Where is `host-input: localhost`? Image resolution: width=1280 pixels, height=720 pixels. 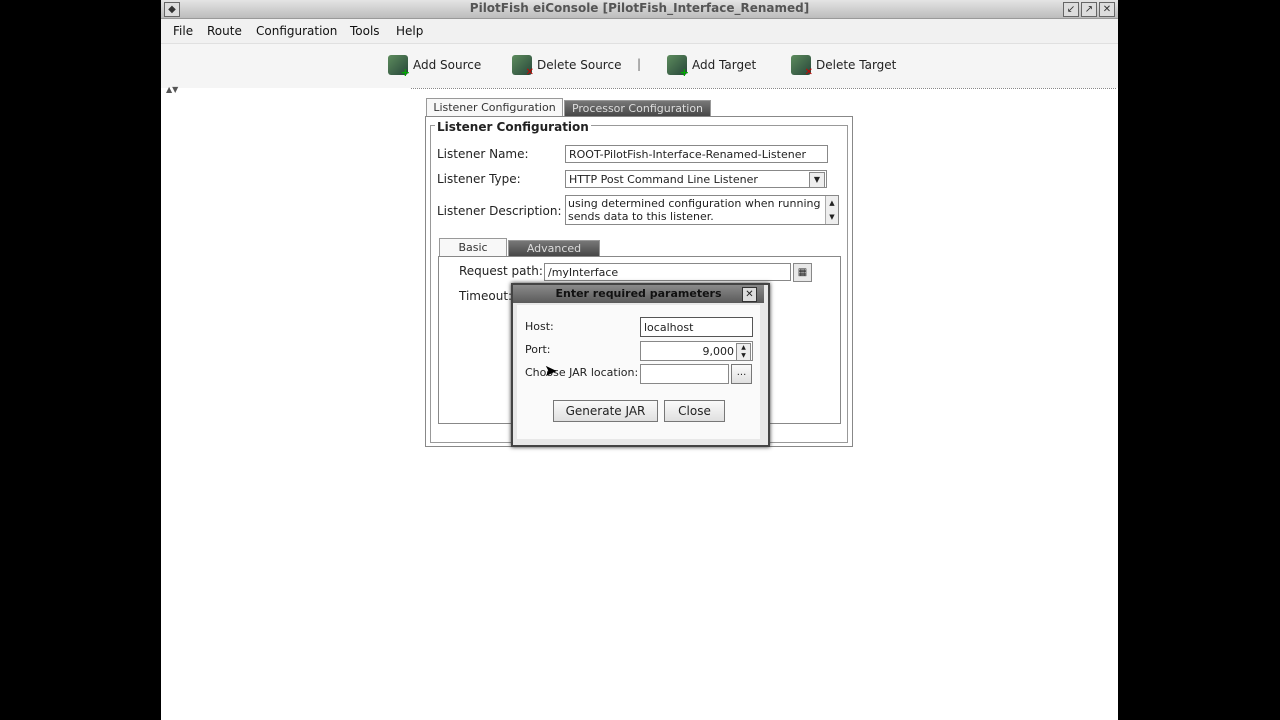 host-input: localhost is located at coordinates (696, 327).